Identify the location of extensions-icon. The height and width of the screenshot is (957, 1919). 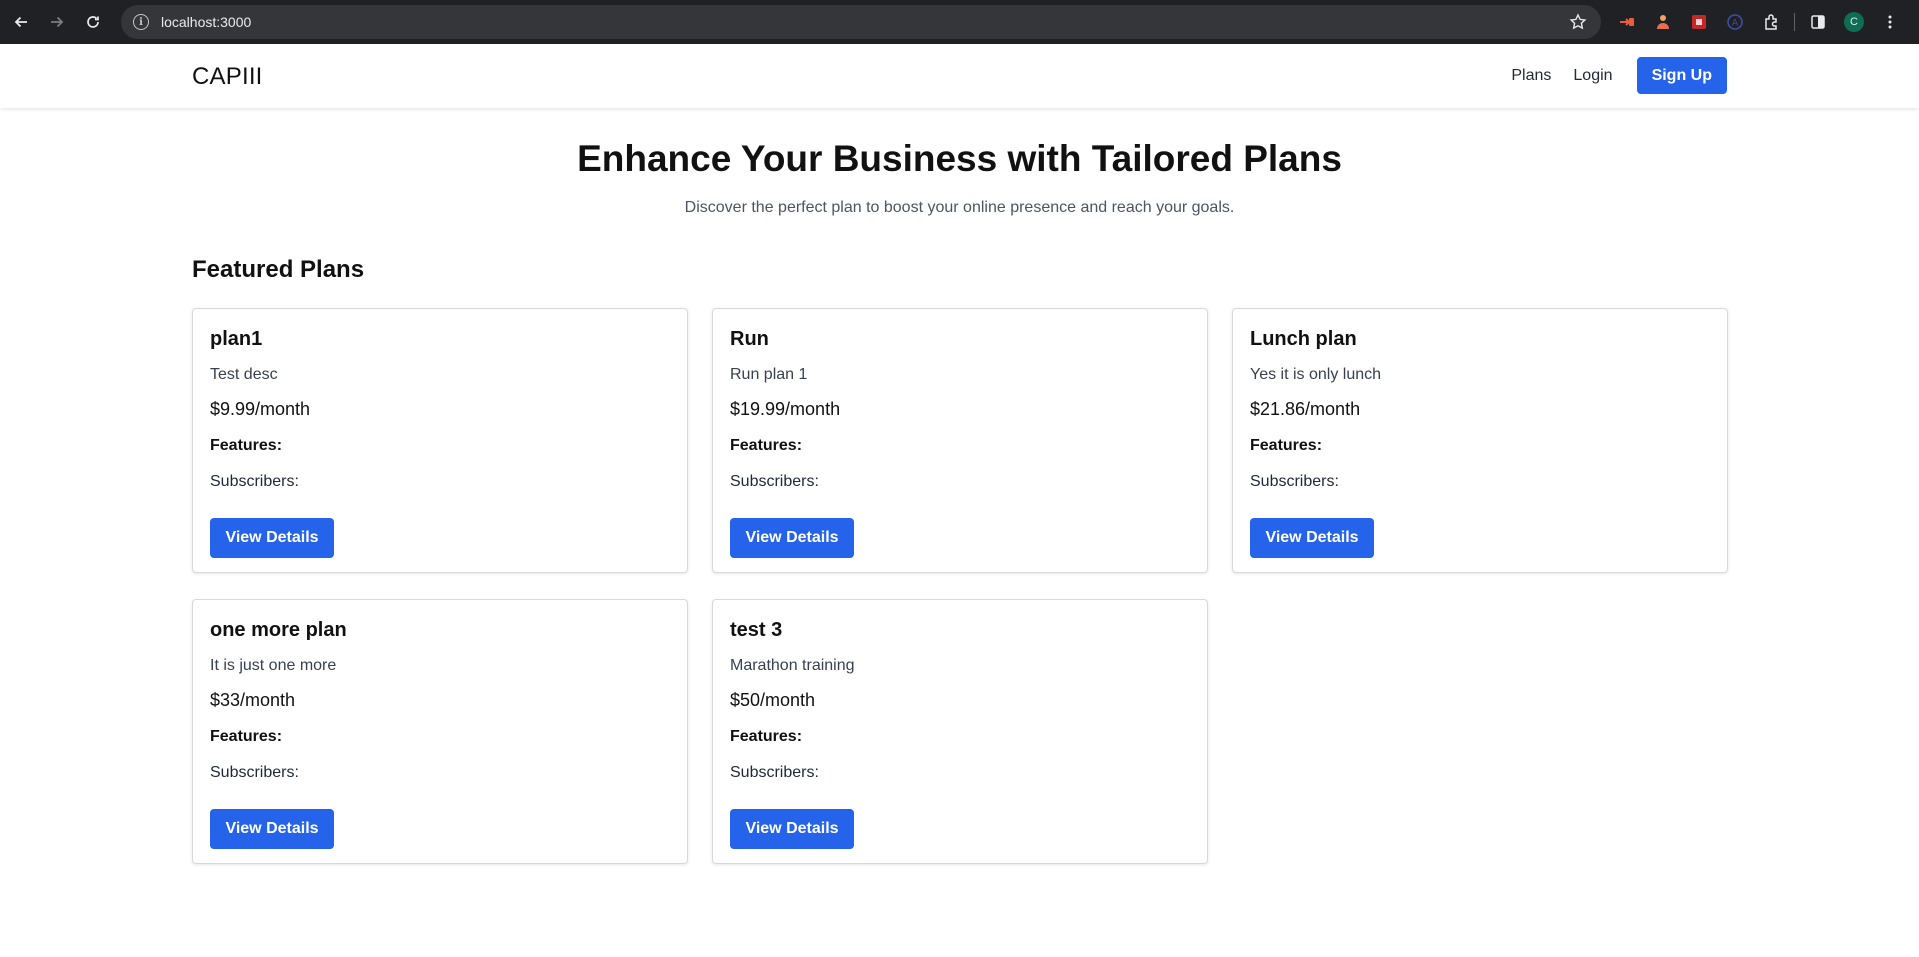
(1771, 22).